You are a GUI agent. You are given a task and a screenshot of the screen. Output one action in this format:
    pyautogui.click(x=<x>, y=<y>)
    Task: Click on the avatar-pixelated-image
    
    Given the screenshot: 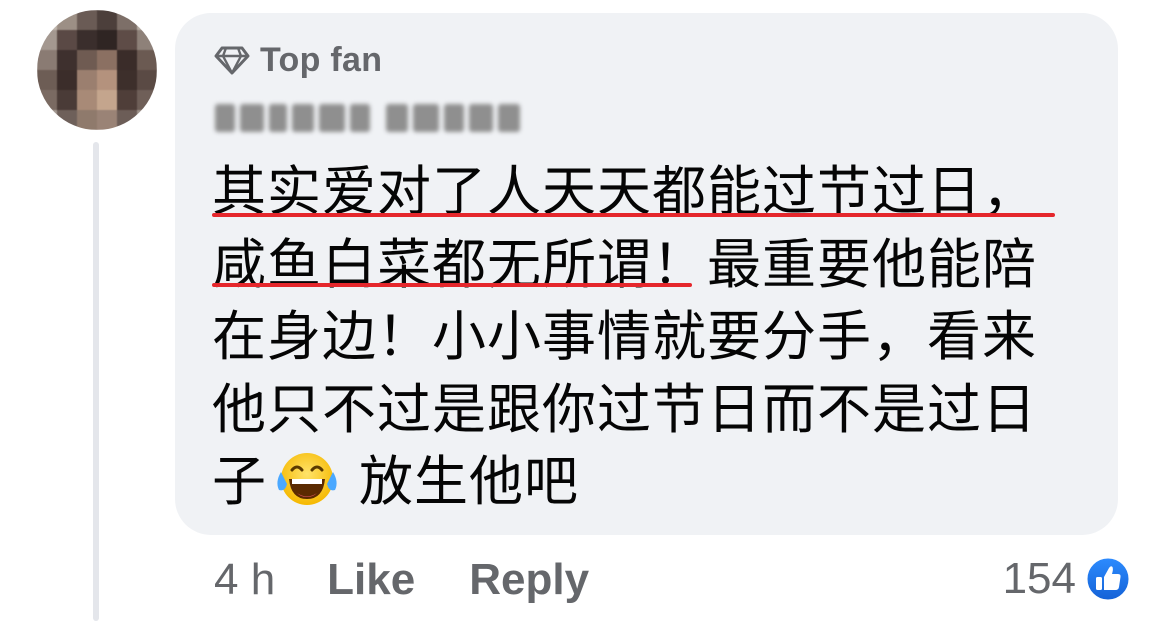 What is the action you would take?
    pyautogui.click(x=97, y=70)
    